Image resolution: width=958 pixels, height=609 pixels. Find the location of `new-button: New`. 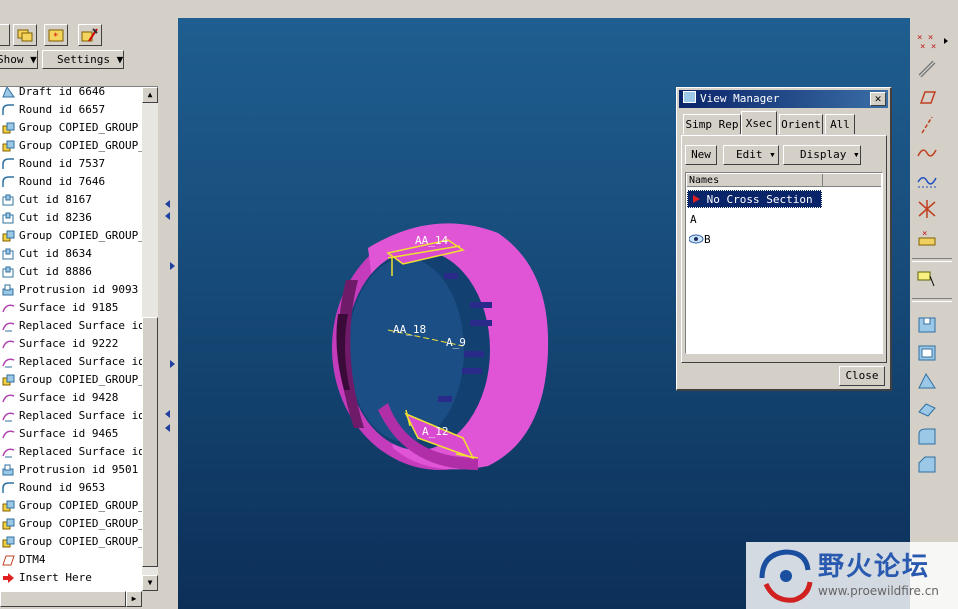

new-button: New is located at coordinates (701, 155).